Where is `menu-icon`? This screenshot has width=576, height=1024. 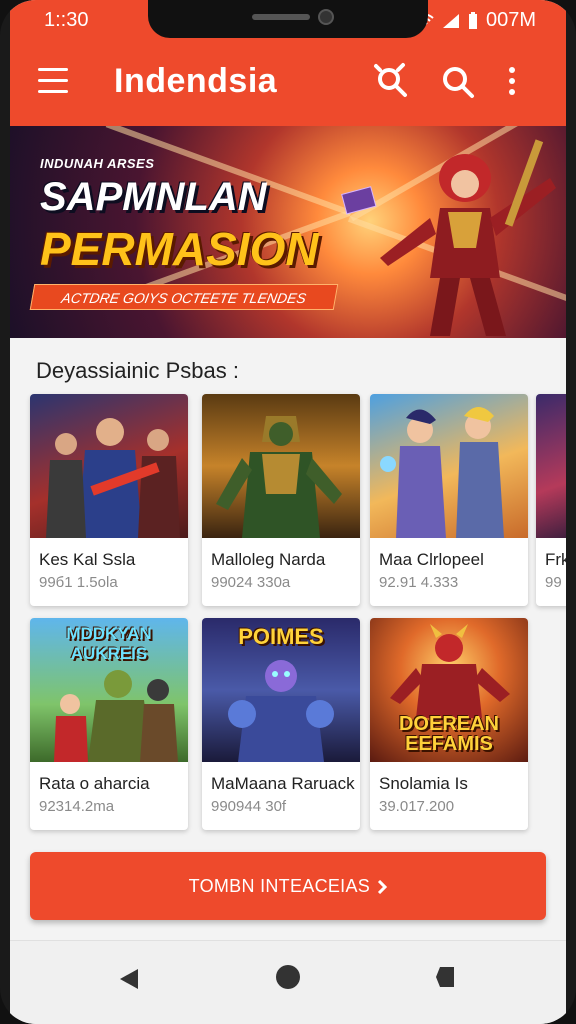 menu-icon is located at coordinates (53, 81).